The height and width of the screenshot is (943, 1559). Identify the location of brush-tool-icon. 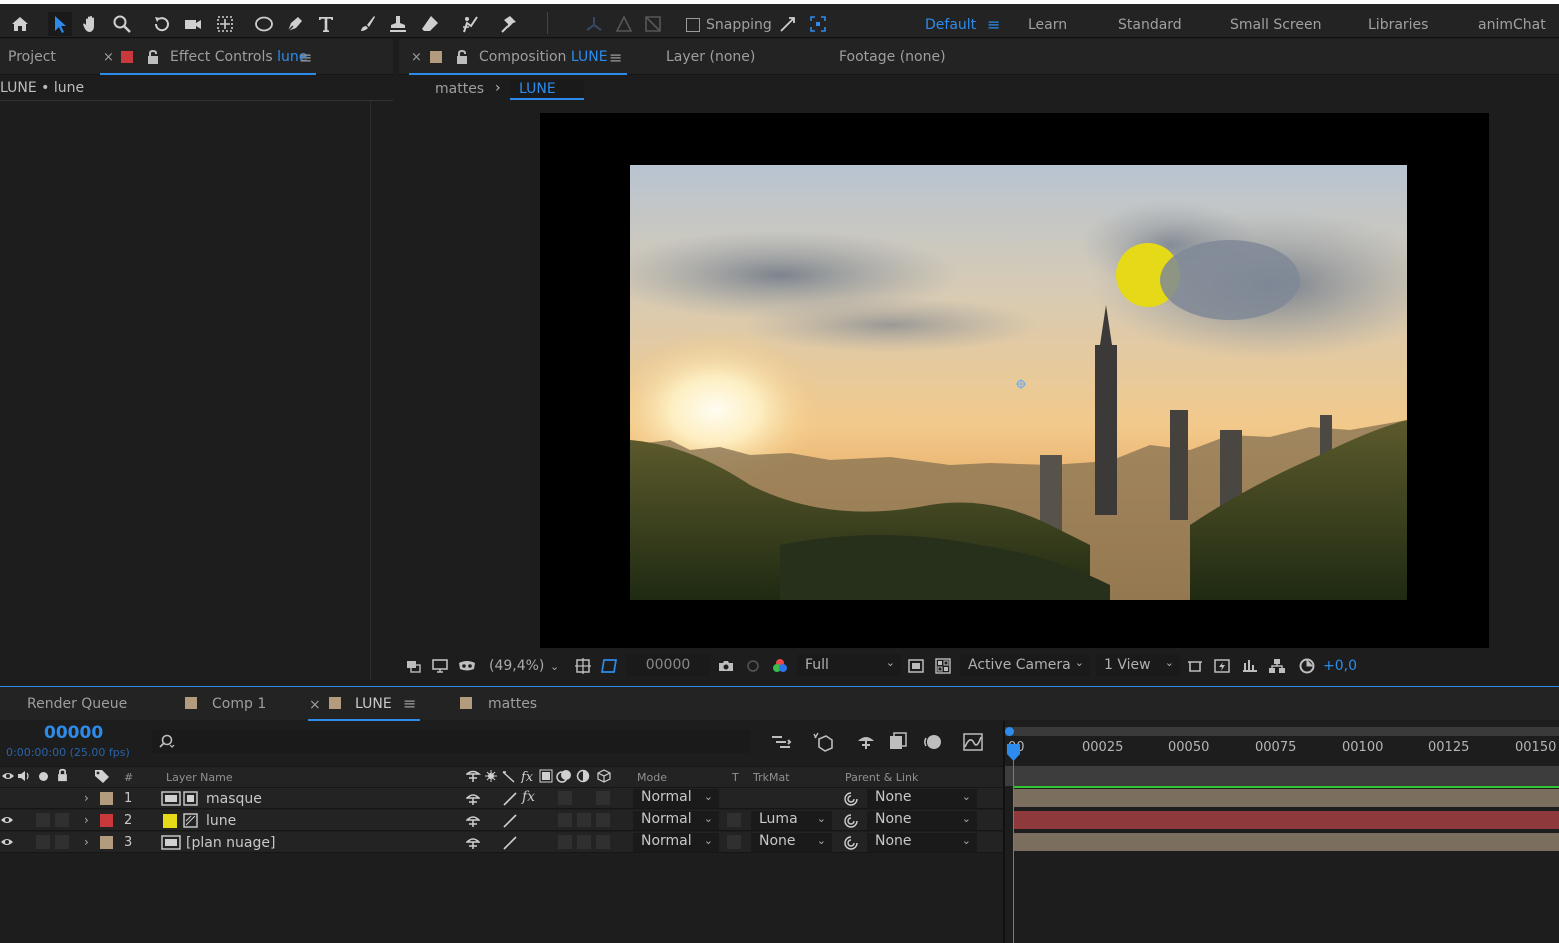
(367, 24).